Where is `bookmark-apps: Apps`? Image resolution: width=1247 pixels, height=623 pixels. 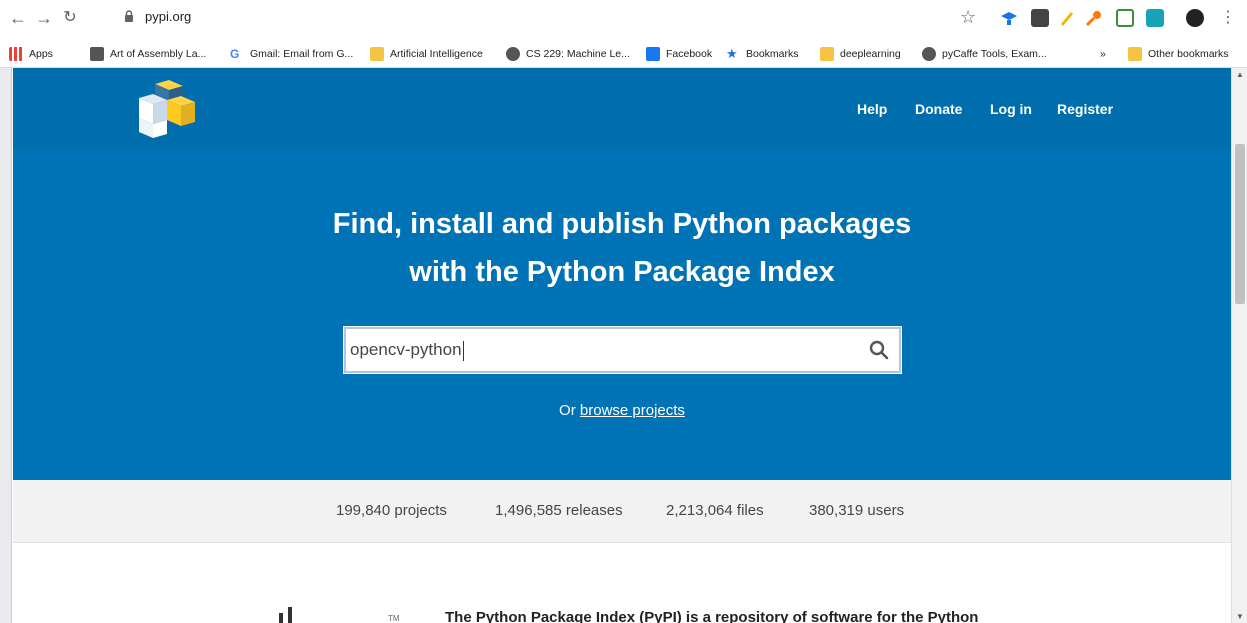 bookmark-apps: Apps is located at coordinates (31, 54).